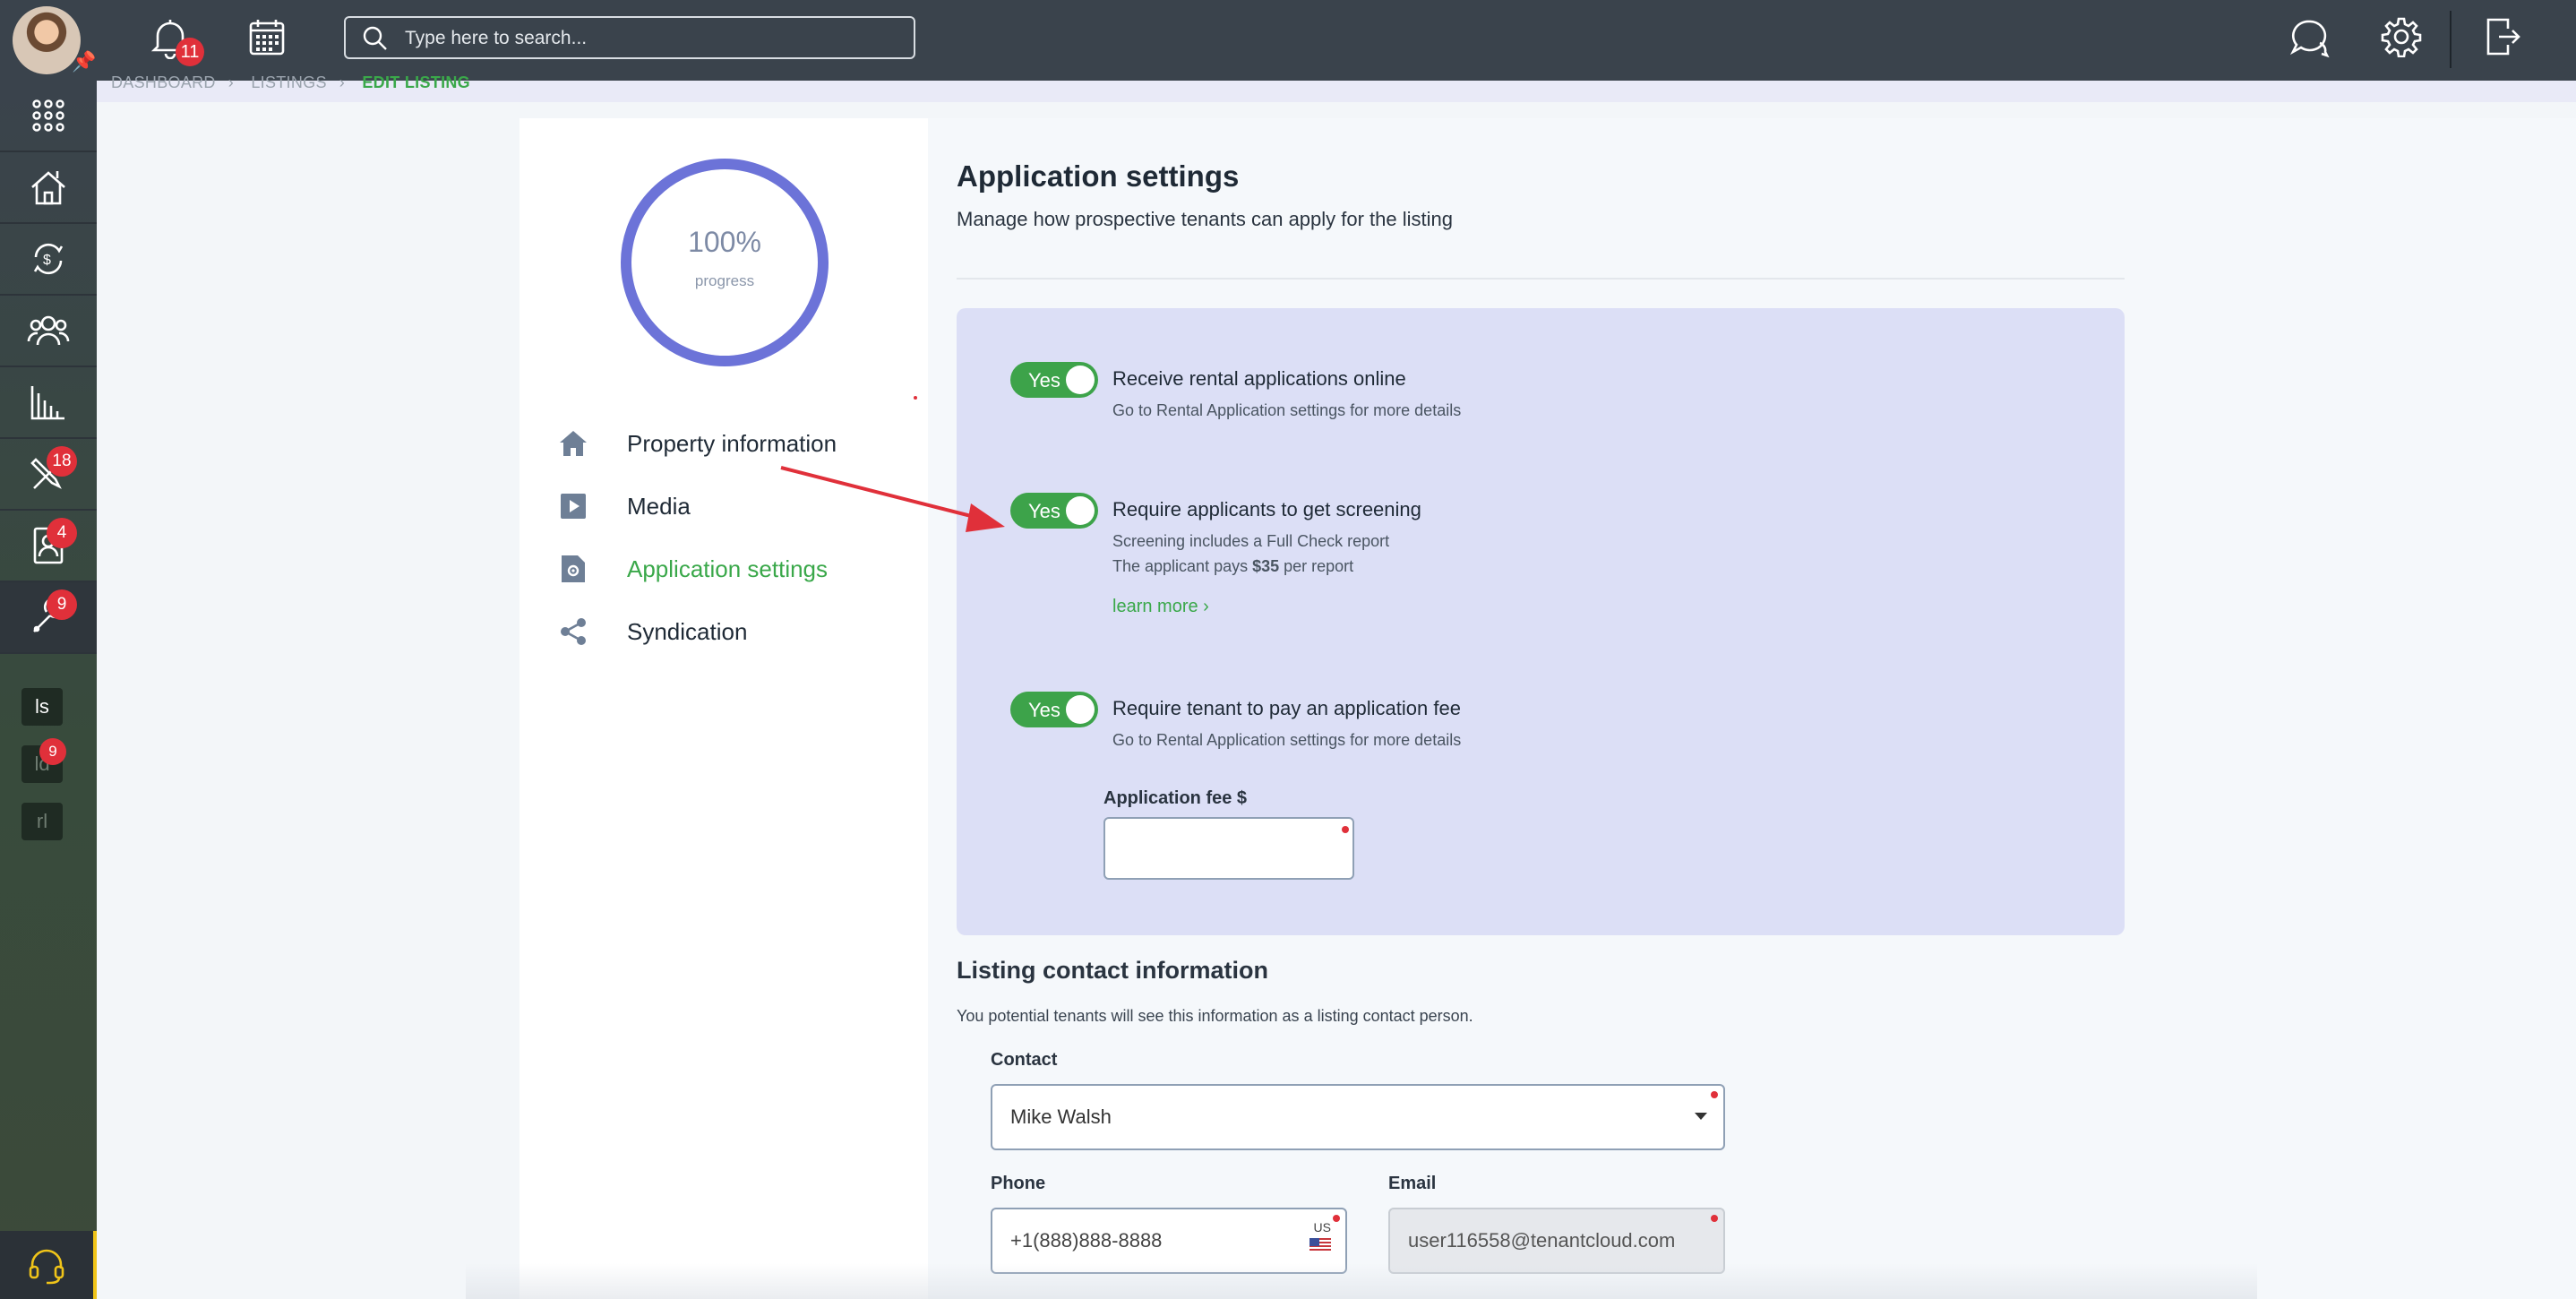 The height and width of the screenshot is (1299, 2576). What do you see at coordinates (190, 52) in the screenshot?
I see `notifications-badge: 11` at bounding box center [190, 52].